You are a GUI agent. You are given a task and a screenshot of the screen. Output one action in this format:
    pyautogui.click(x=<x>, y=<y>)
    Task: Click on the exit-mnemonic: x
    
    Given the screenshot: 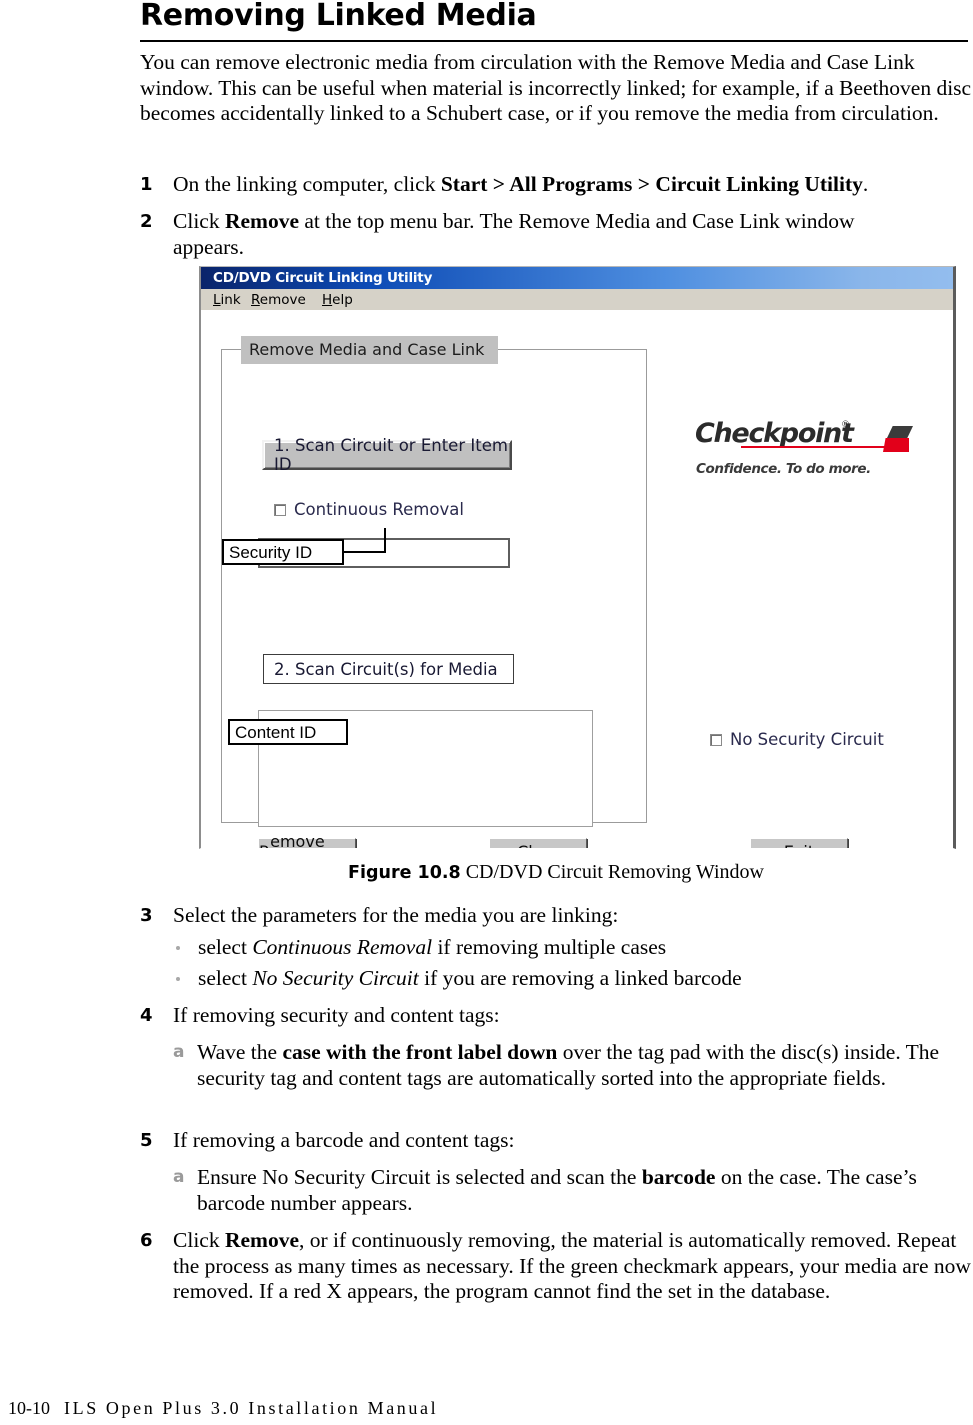 What is the action you would take?
    pyautogui.click(x=798, y=845)
    